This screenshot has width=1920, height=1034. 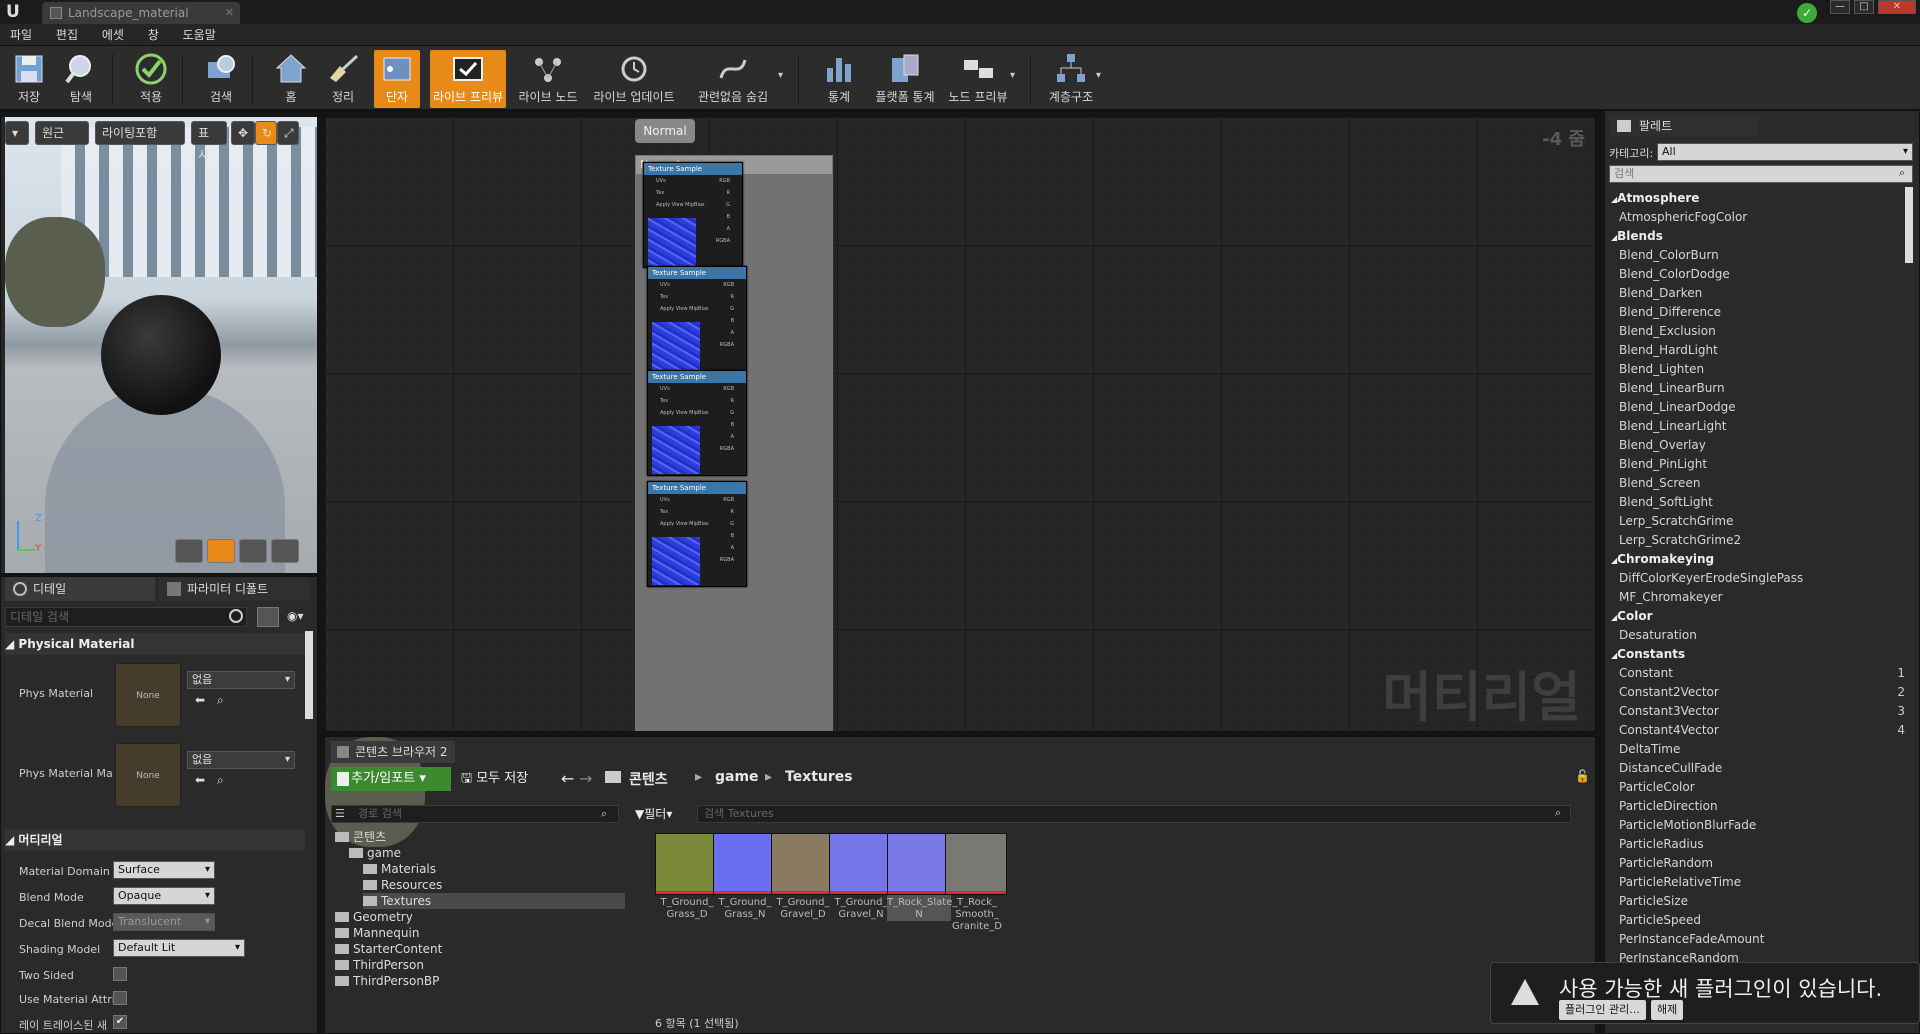 I want to click on show-button: 표시, so click(x=209, y=141).